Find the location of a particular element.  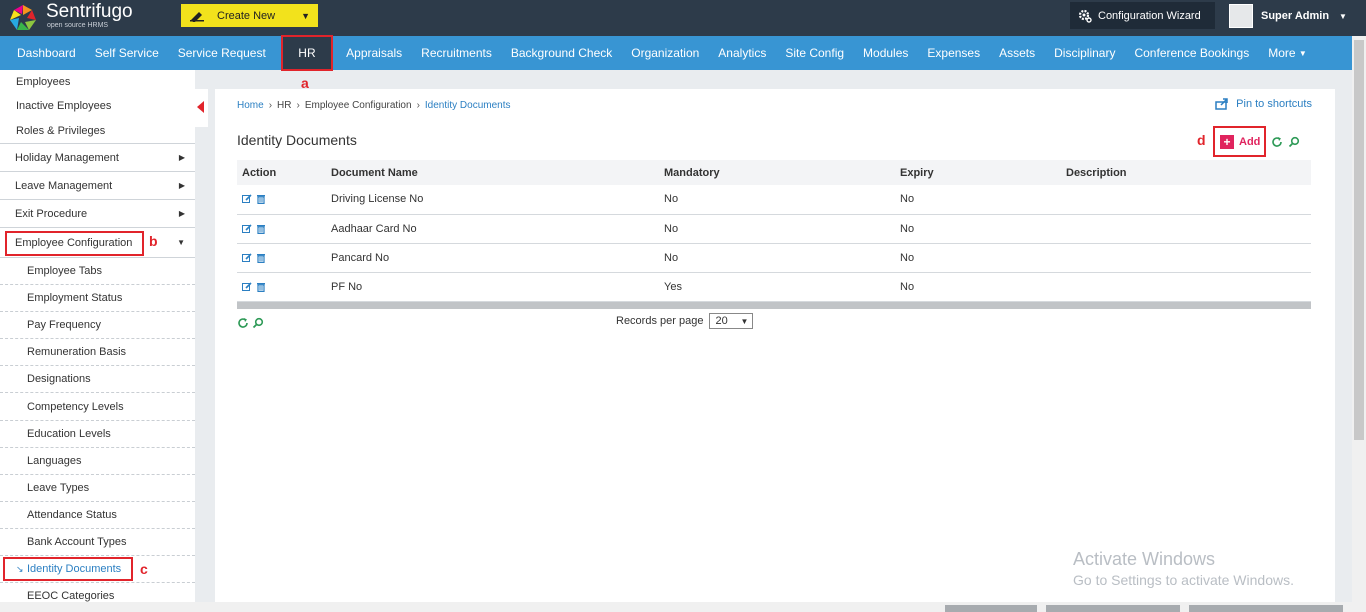

nav-hr: HR is located at coordinates (307, 53).